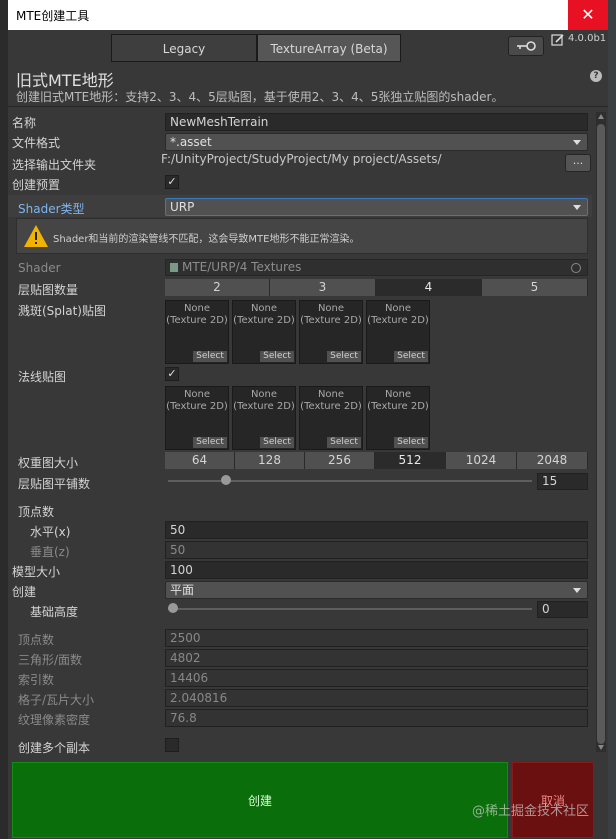 This screenshot has height=839, width=616. Describe the element at coordinates (562, 609) in the screenshot. I see `base-height-value: 0` at that location.